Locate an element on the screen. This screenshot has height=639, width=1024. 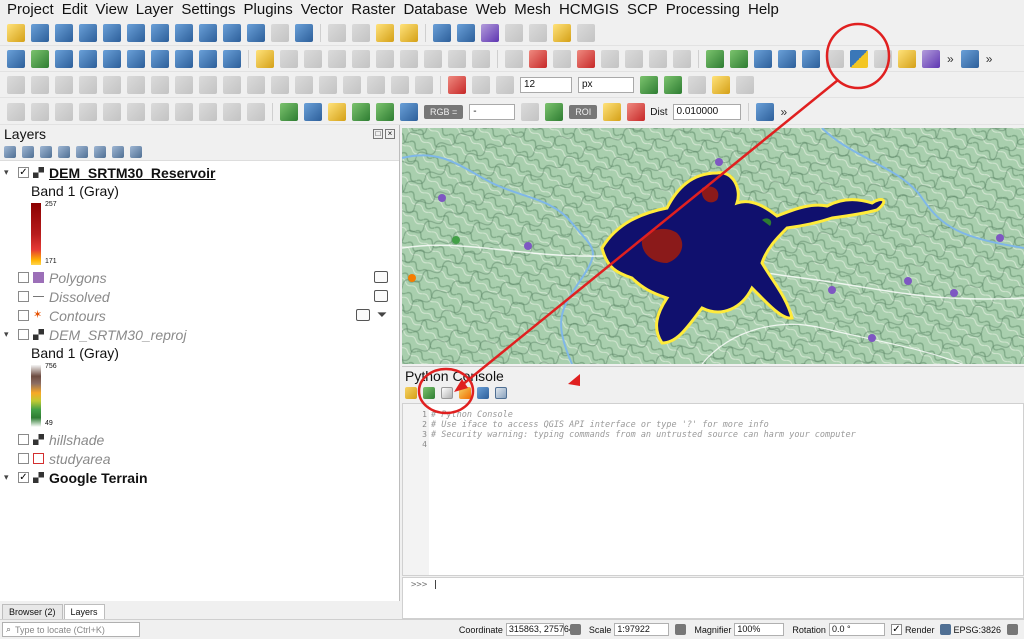
python-console-icon is located at coordinates (859, 59).